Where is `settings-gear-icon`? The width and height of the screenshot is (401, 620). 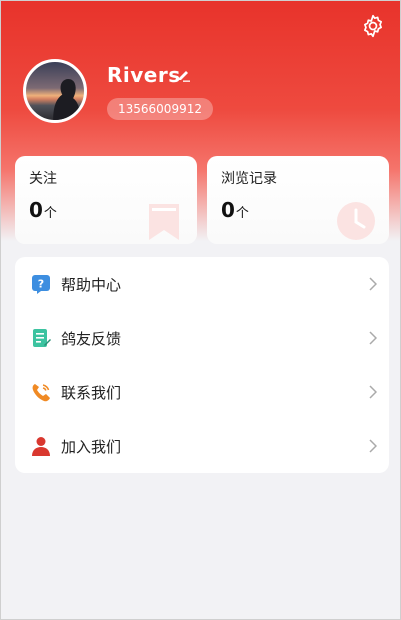
settings-gear-icon is located at coordinates (373, 26).